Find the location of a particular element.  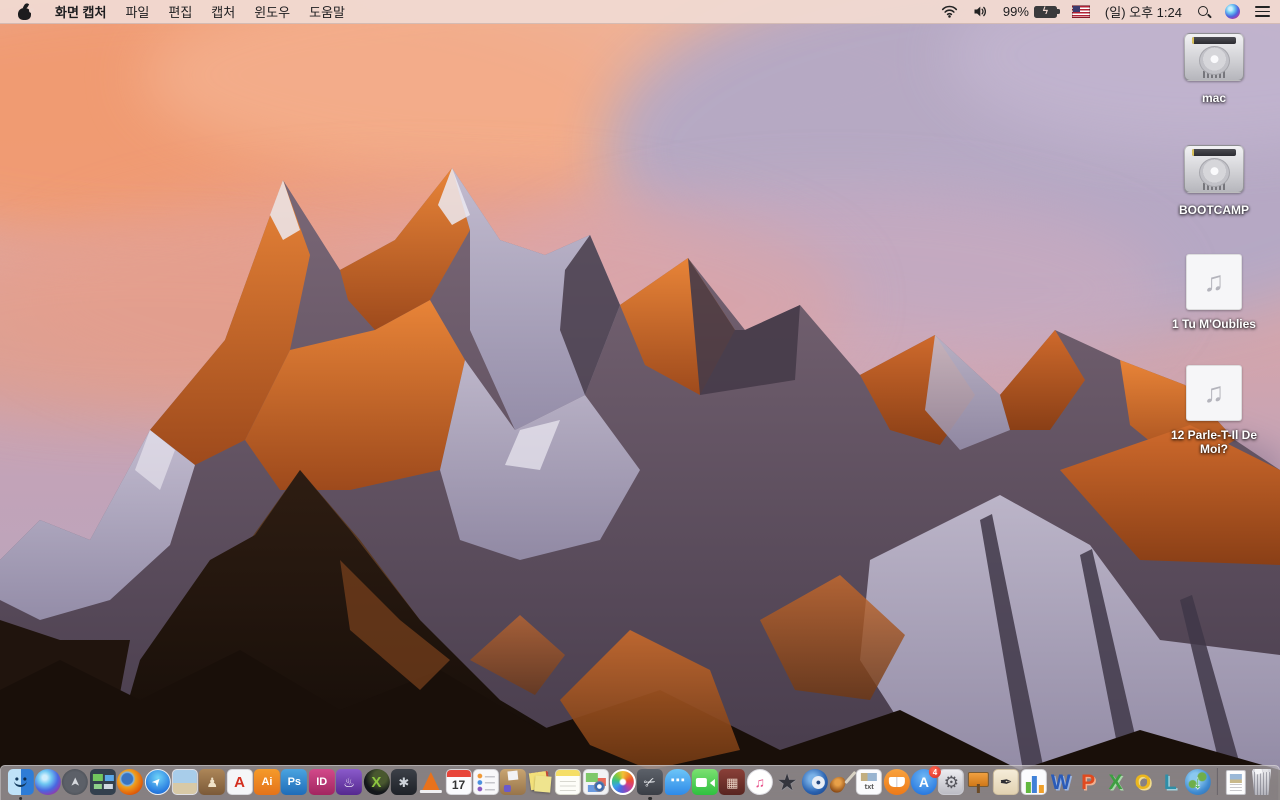

dock-item-reminders is located at coordinates (485, 782).